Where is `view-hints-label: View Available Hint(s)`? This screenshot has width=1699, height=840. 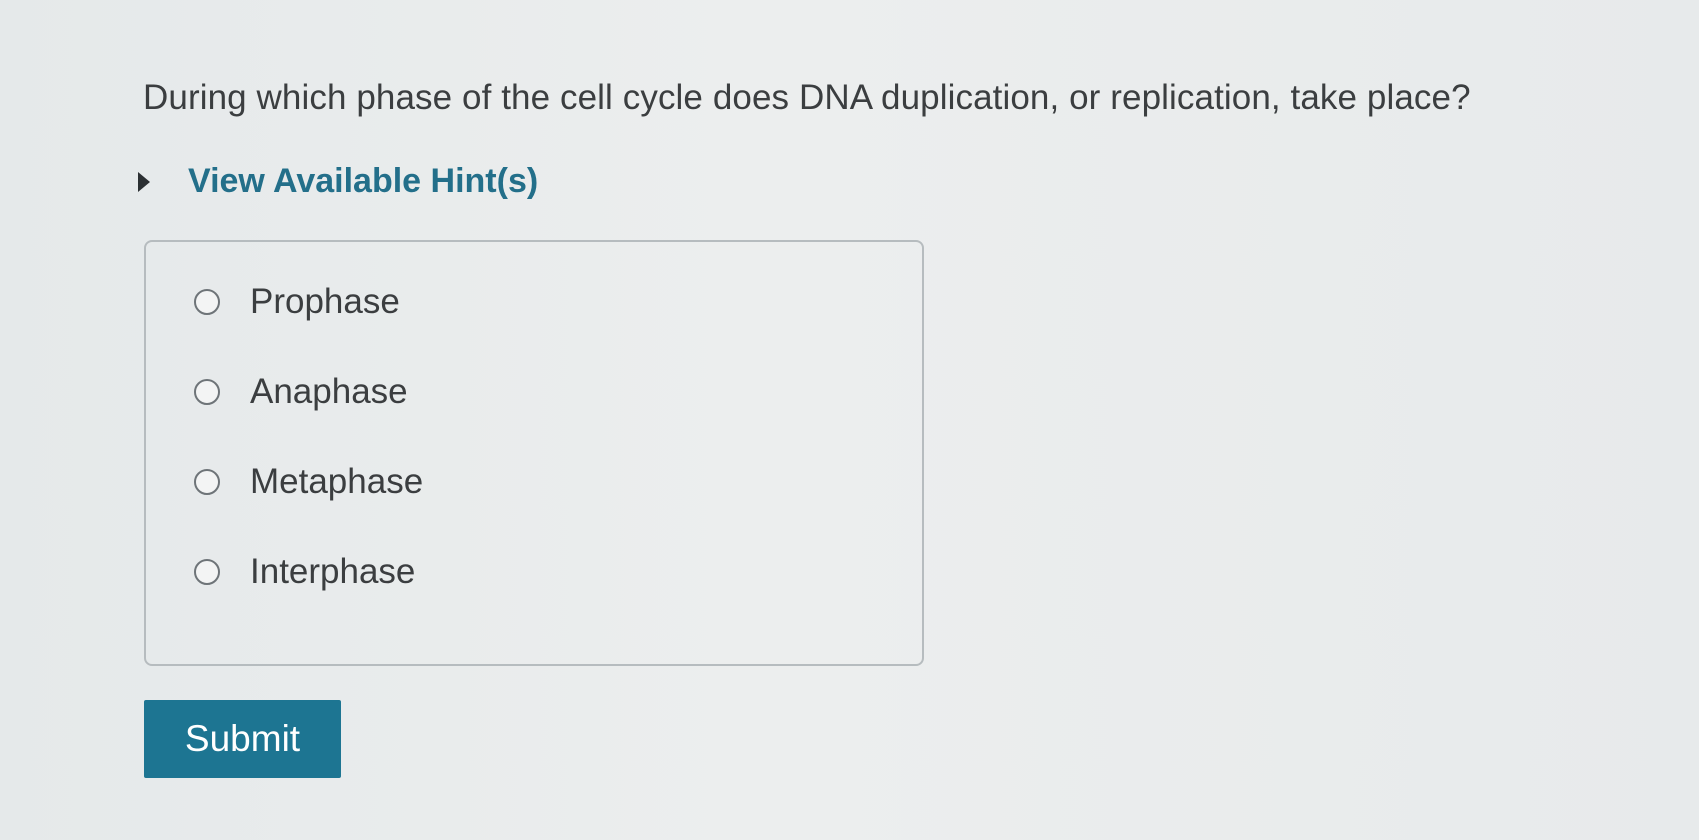
view-hints-label: View Available Hint(s) is located at coordinates (363, 181).